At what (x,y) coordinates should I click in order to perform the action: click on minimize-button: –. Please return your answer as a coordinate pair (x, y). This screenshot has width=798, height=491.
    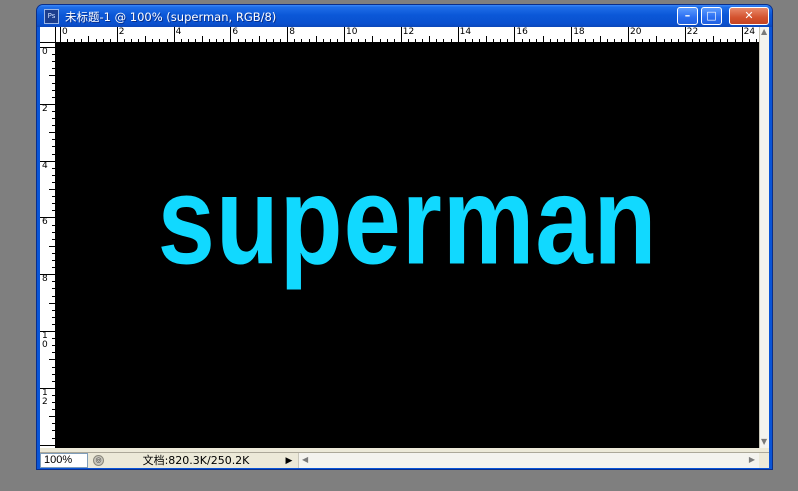
    Looking at the image, I should click on (687, 16).